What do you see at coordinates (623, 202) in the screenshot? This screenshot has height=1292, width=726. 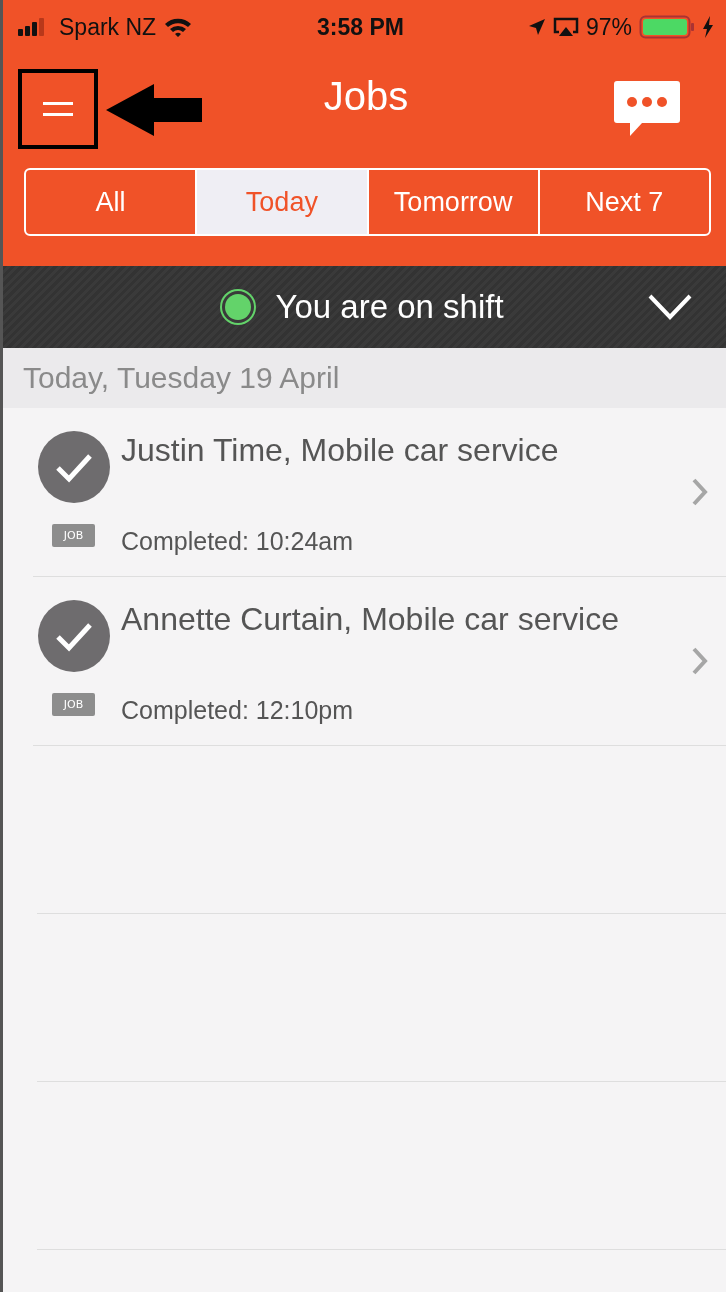 I see `tab: Next 7` at bounding box center [623, 202].